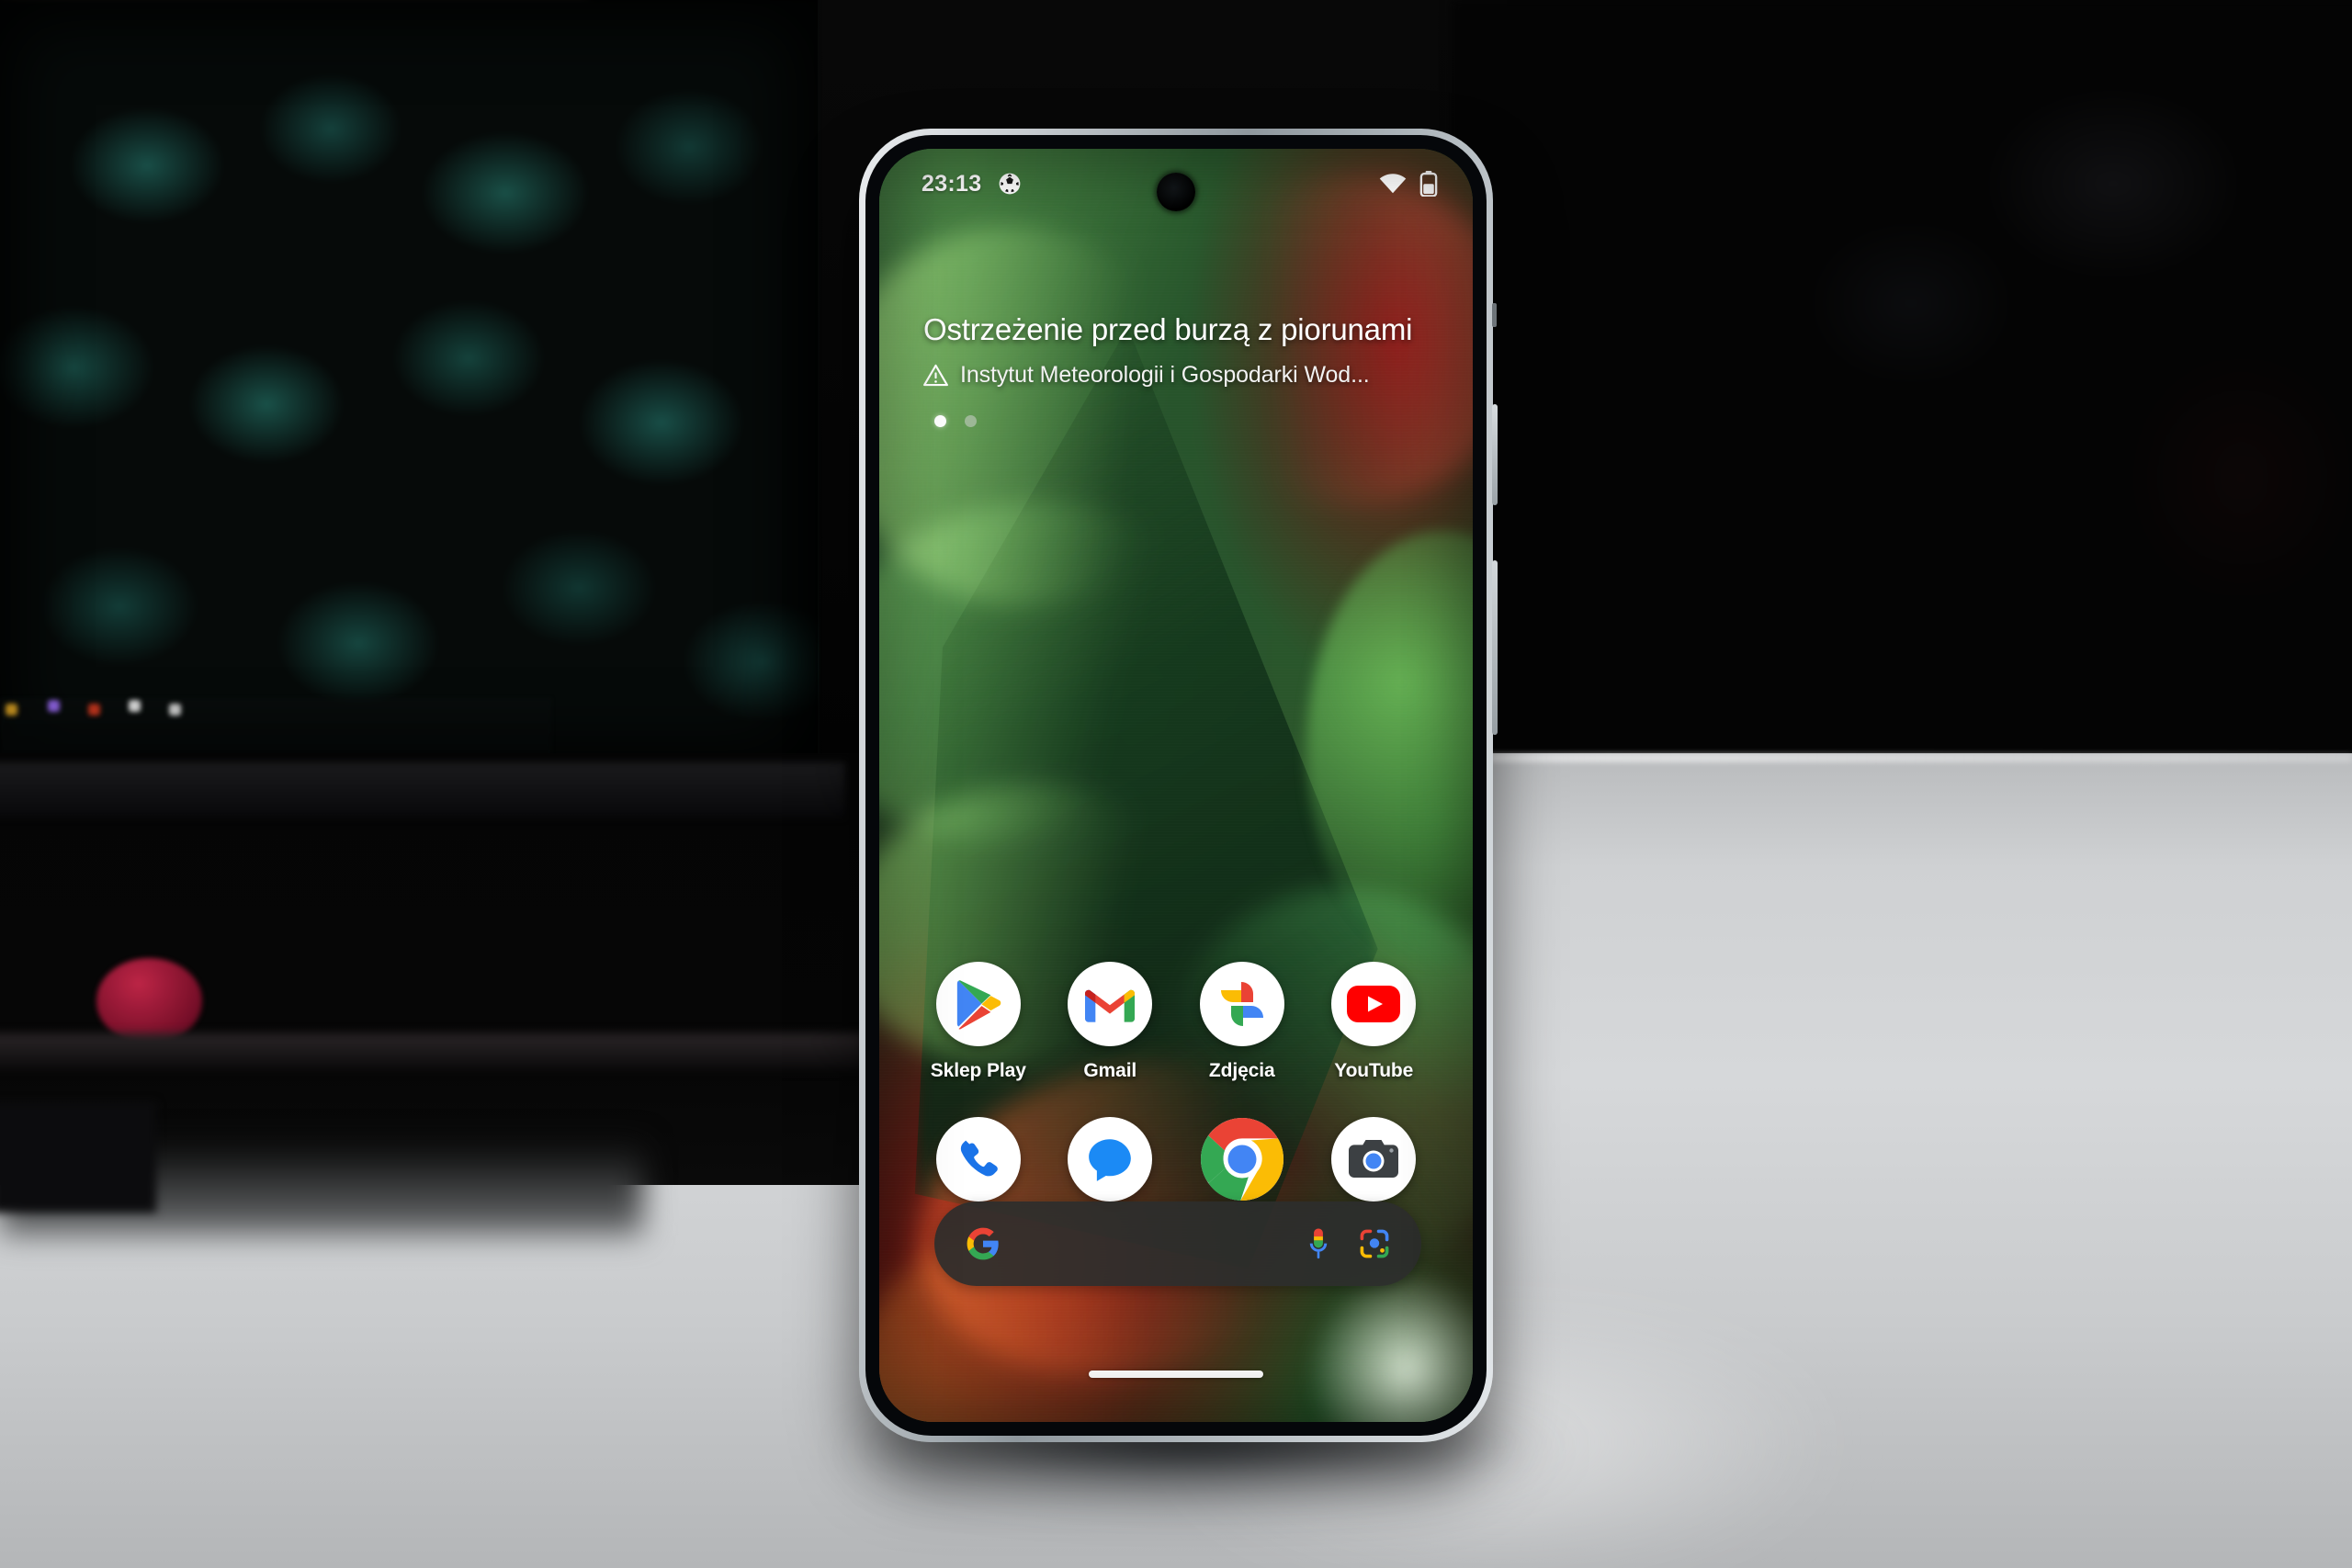 This screenshot has height=1568, width=2352. I want to click on camera-icon, so click(1374, 1159).